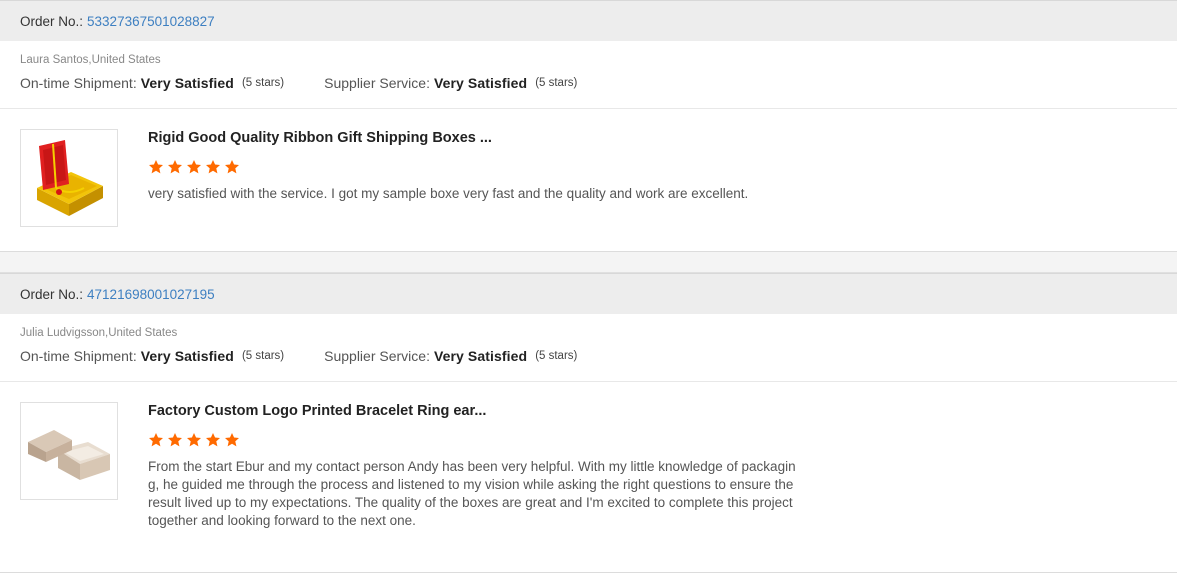 The image size is (1177, 573). I want to click on order-number-link: 53327367501028827, so click(151, 21).